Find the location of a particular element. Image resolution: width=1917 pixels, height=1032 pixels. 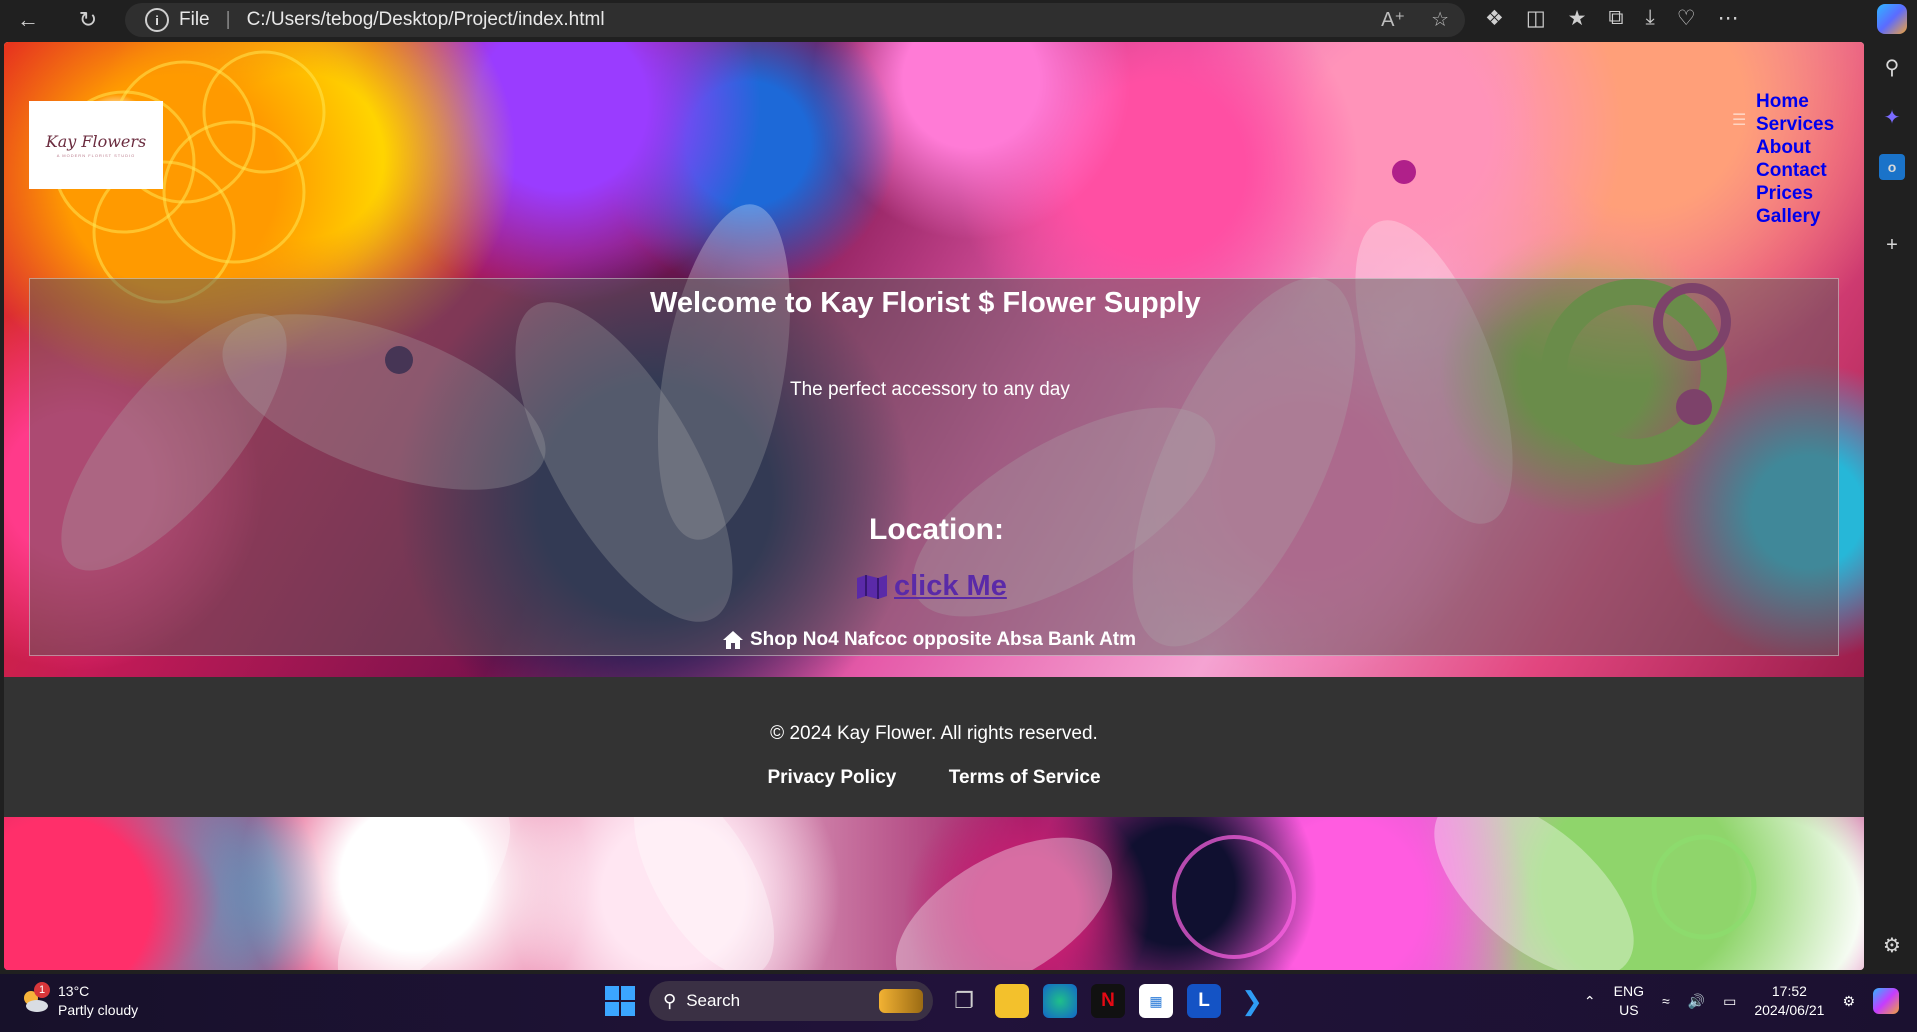

refresh-icon: ↻ is located at coordinates (88, 20).